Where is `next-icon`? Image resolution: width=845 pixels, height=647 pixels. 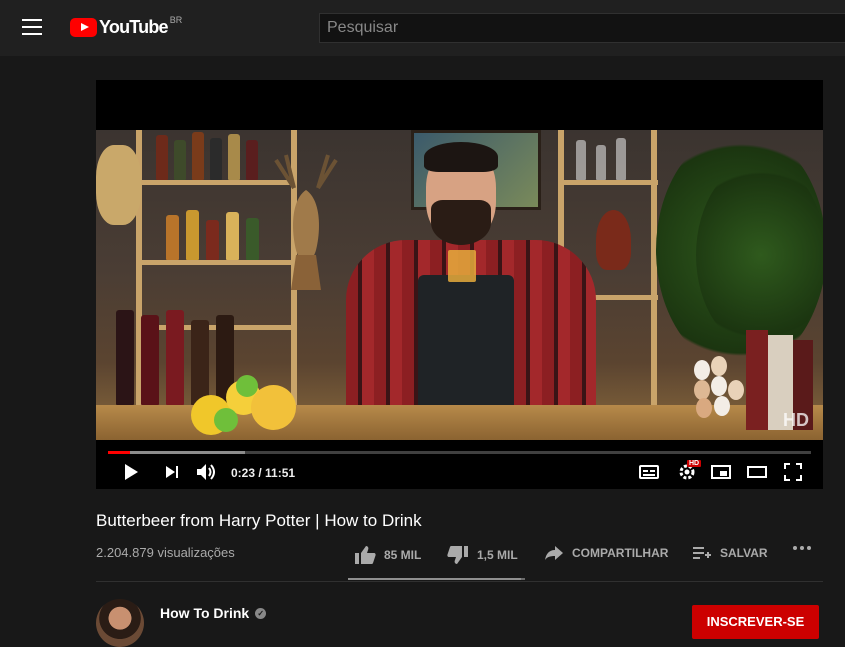
next-icon is located at coordinates (172, 472).